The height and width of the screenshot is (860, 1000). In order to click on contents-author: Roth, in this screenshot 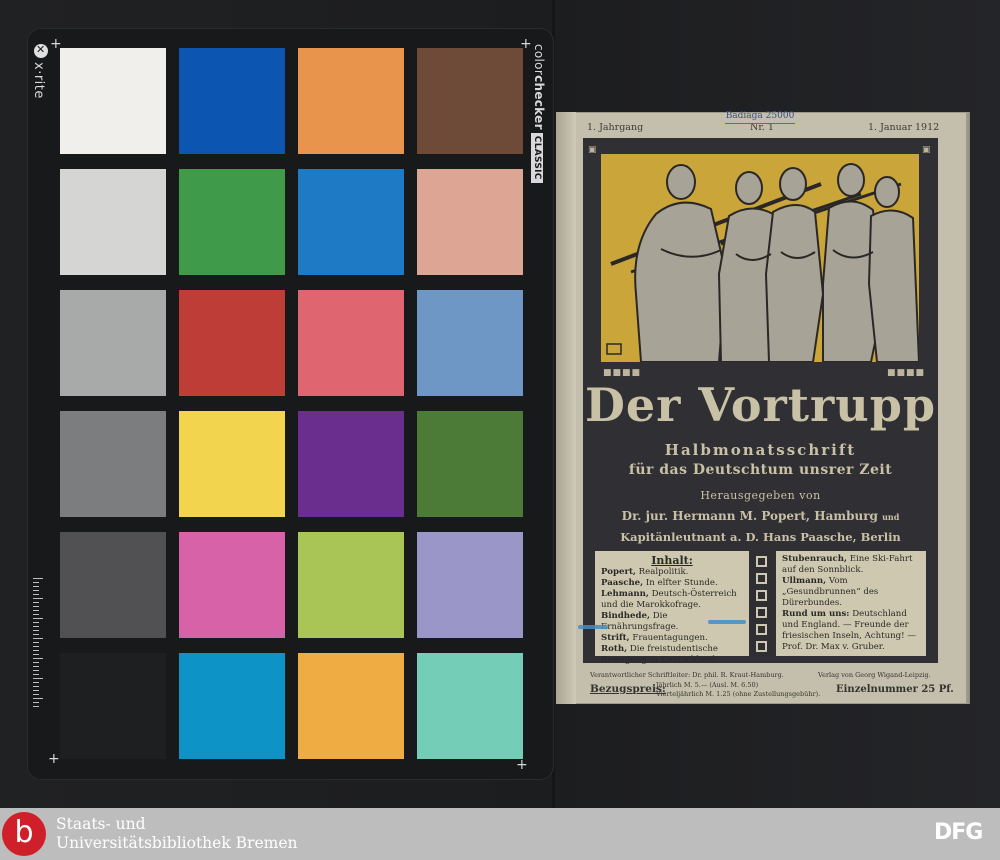, I will do `click(614, 649)`.